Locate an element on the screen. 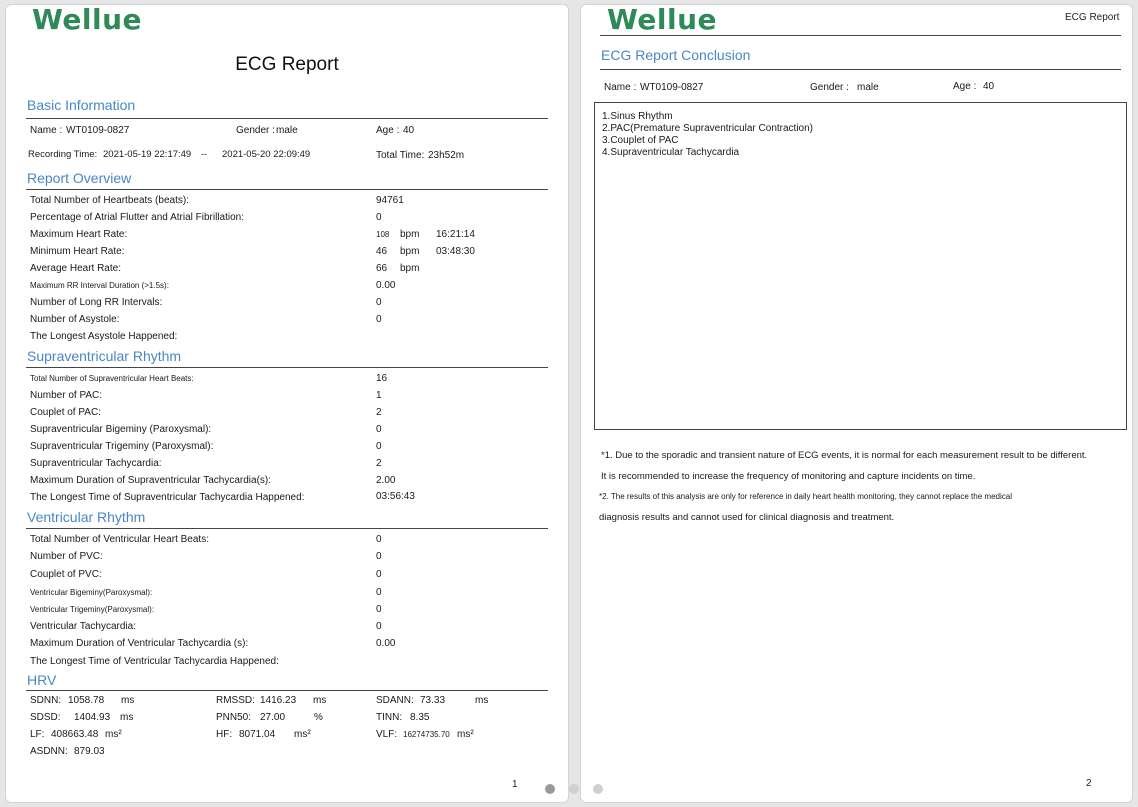  supra-value: 2.00 is located at coordinates (386, 480).